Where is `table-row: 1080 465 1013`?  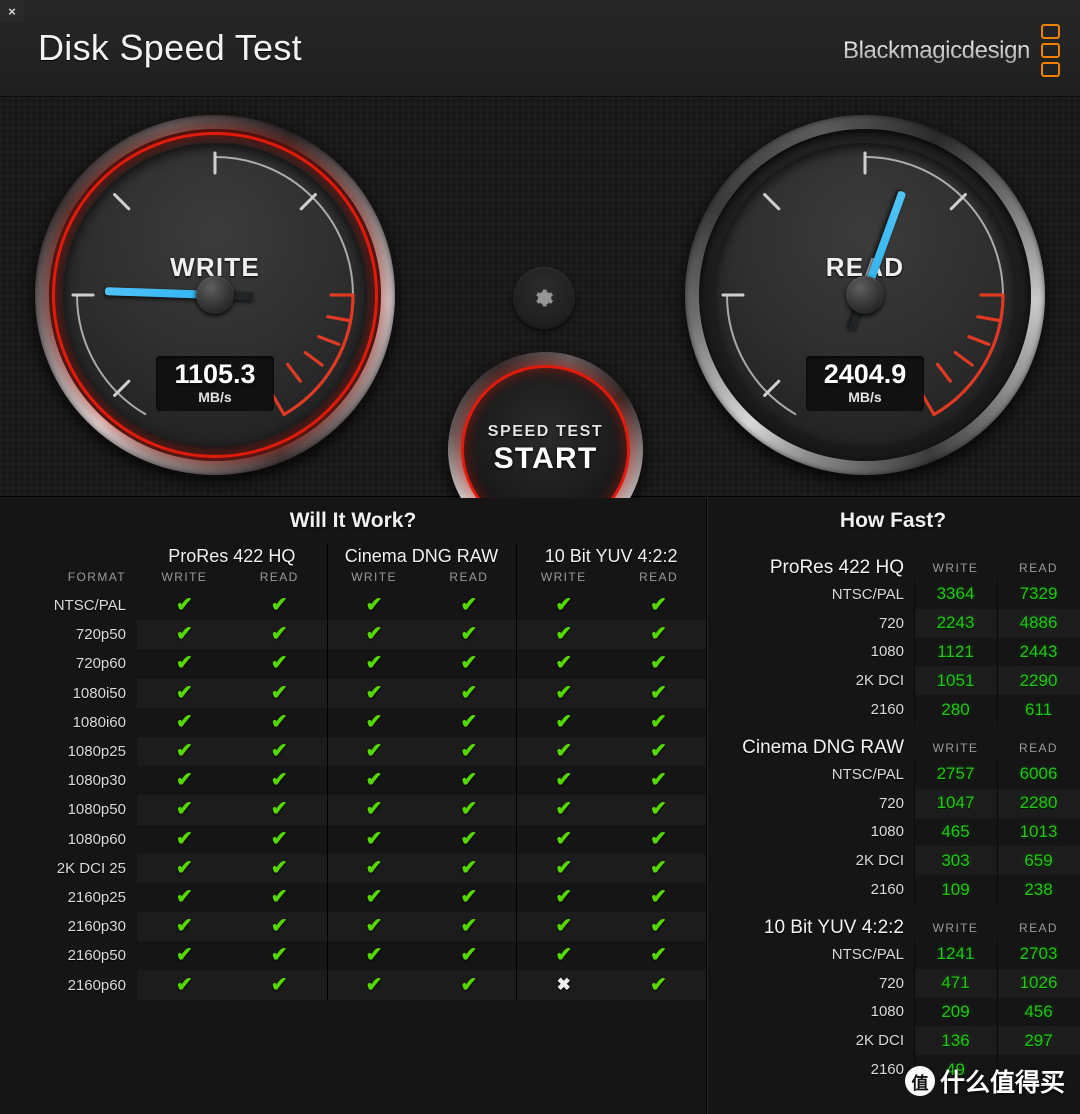 table-row: 1080 465 1013 is located at coordinates (893, 832).